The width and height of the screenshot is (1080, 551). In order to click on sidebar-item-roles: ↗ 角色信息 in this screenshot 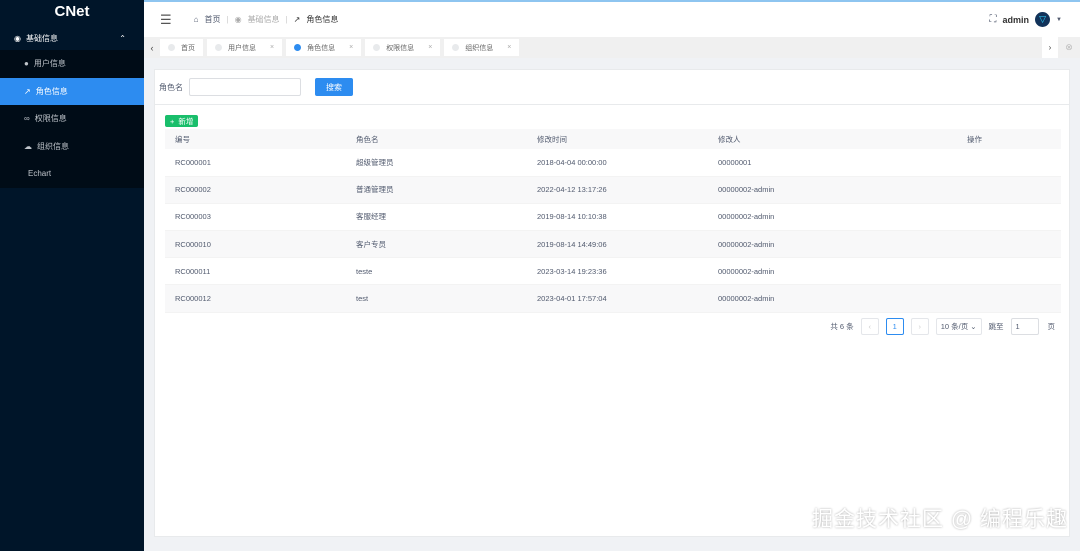, I will do `click(72, 91)`.